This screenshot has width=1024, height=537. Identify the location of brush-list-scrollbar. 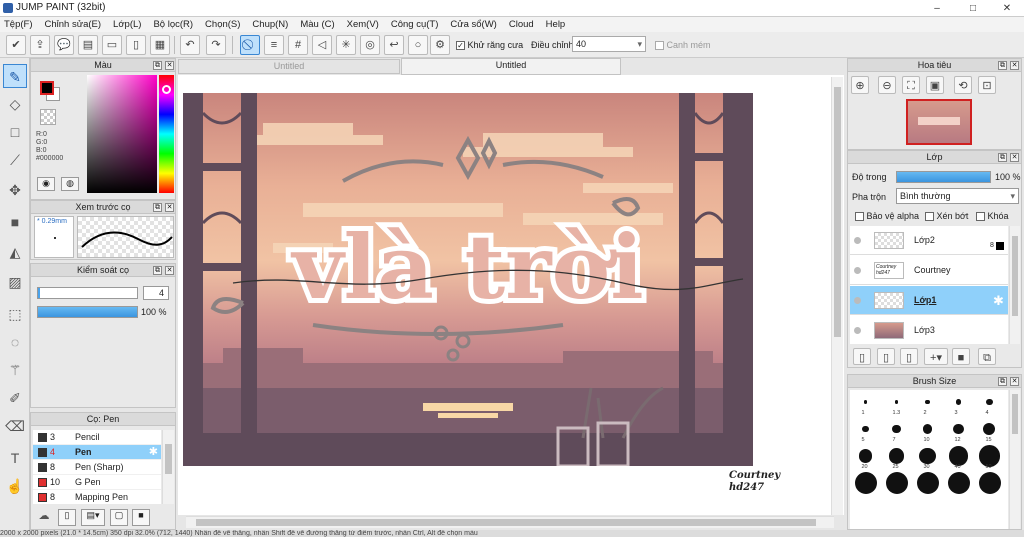
(168, 467).